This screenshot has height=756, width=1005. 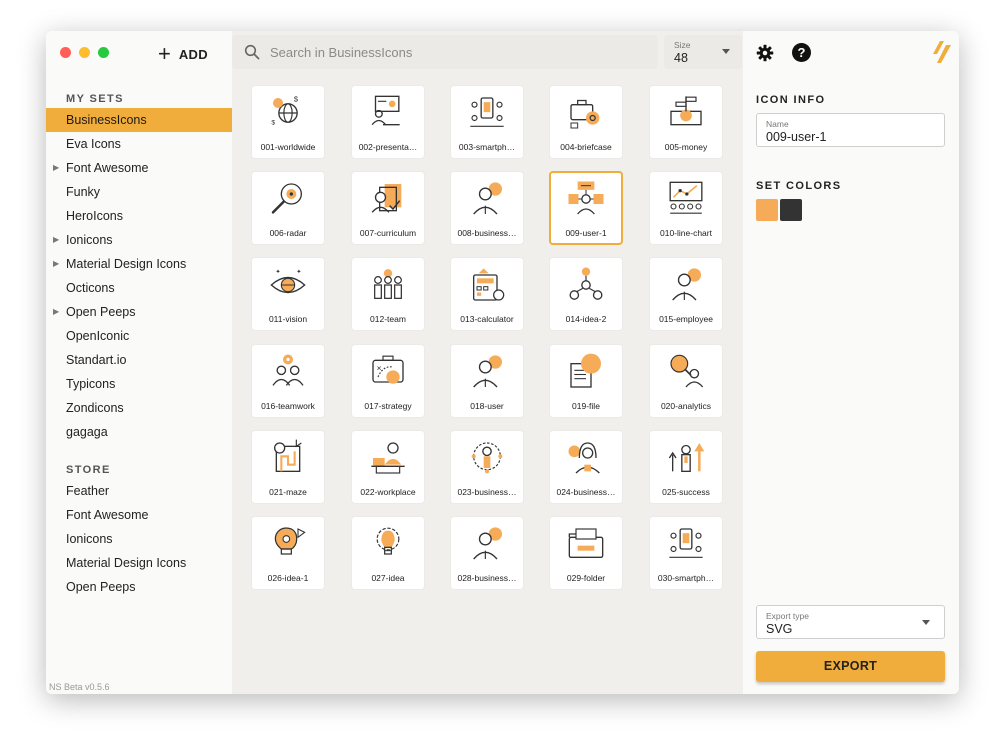 I want to click on icon-tile: 015-employee, so click(x=686, y=294).